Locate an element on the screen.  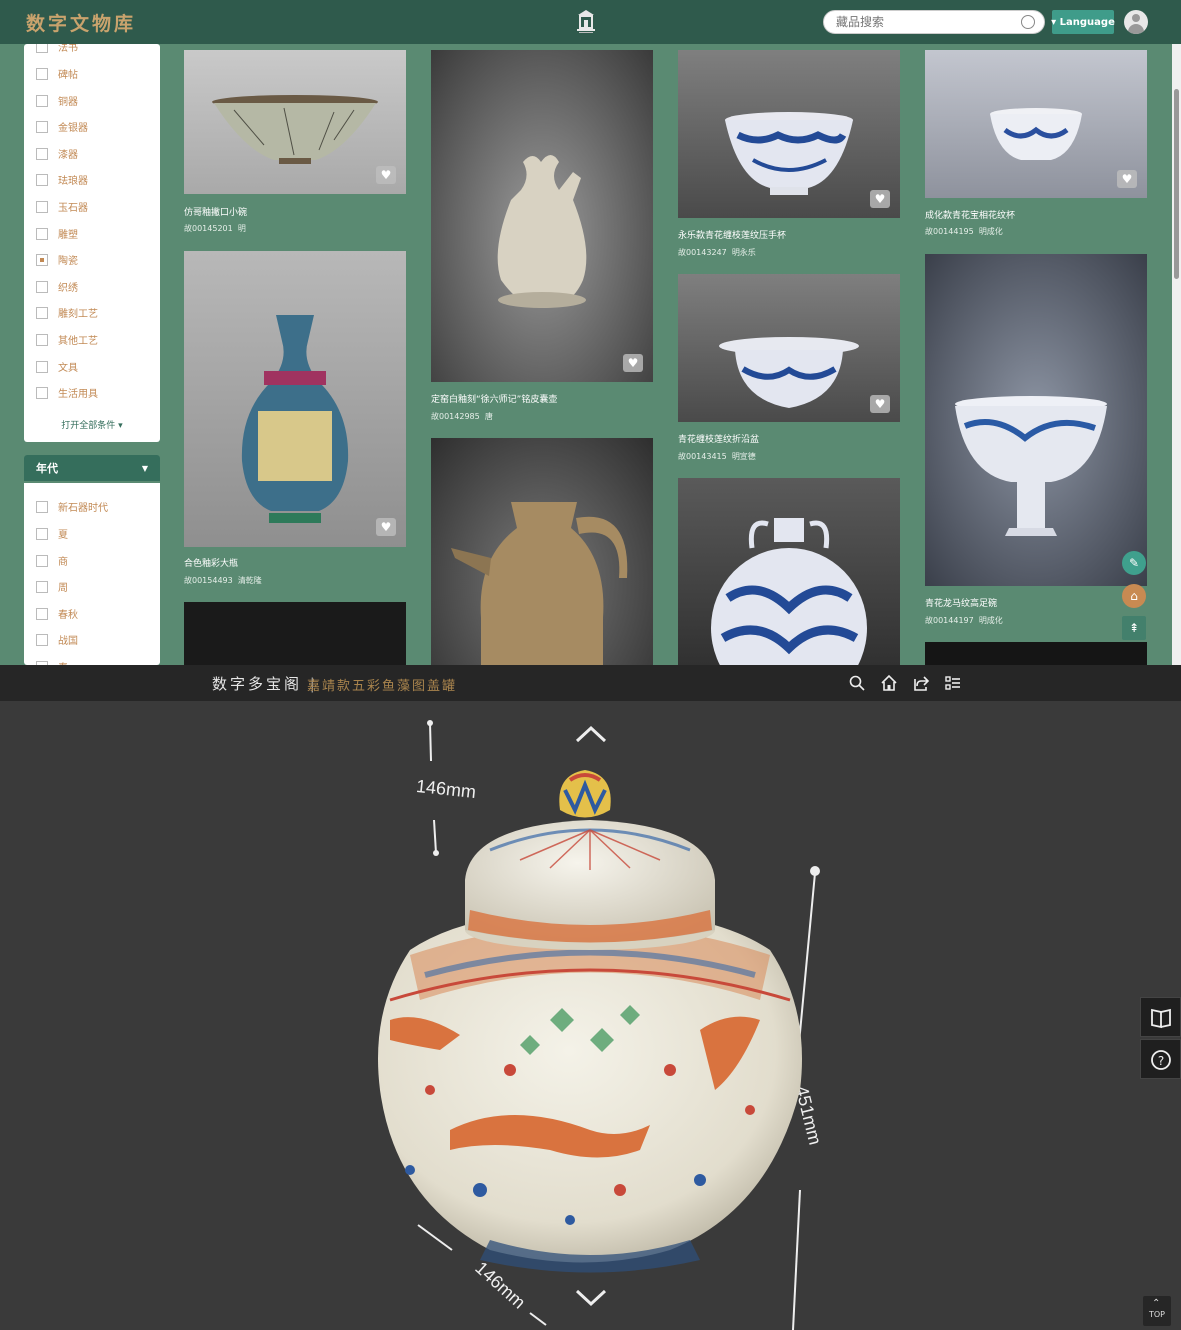
home-icon is located at coordinates (889, 683).